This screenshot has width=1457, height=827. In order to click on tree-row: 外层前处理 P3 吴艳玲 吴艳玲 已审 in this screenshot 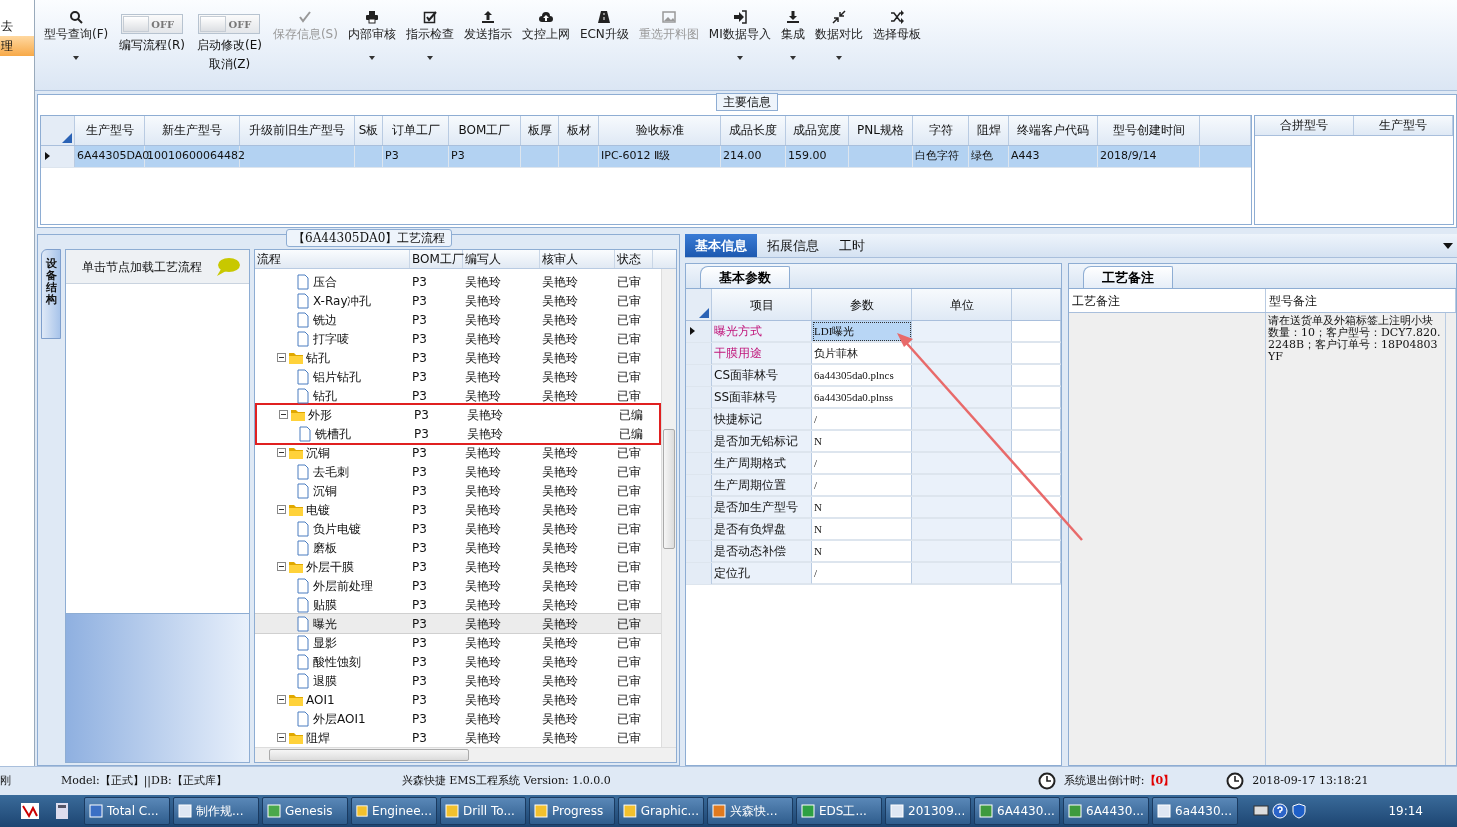, I will do `click(458, 585)`.